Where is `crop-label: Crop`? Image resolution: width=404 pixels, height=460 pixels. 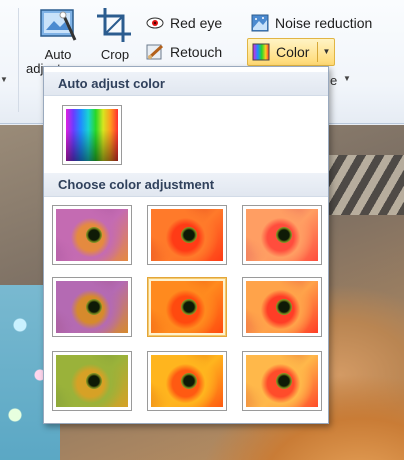 crop-label: Crop is located at coordinates (115, 54).